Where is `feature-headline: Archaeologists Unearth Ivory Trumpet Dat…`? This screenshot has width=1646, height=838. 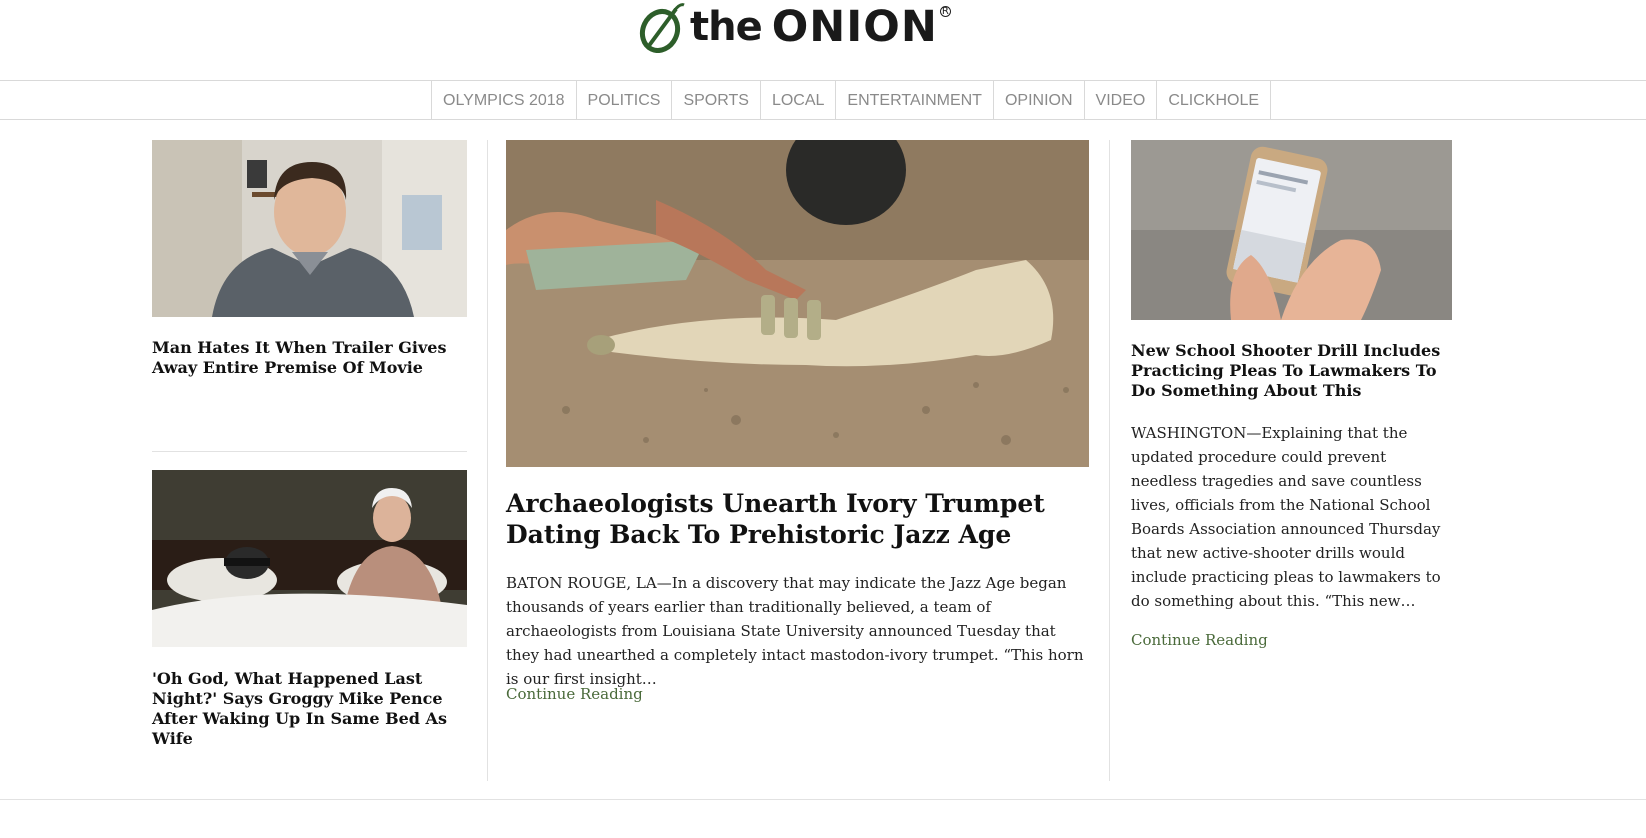 feature-headline: Archaeologists Unearth Ivory Trumpet Dat… is located at coordinates (797, 519).